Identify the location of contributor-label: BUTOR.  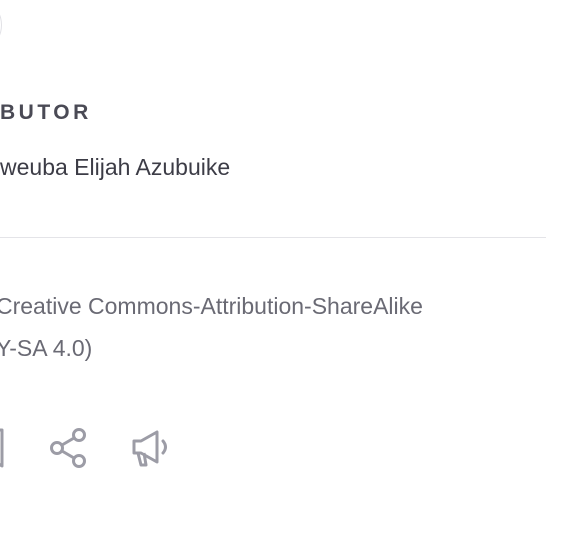
(46, 112).